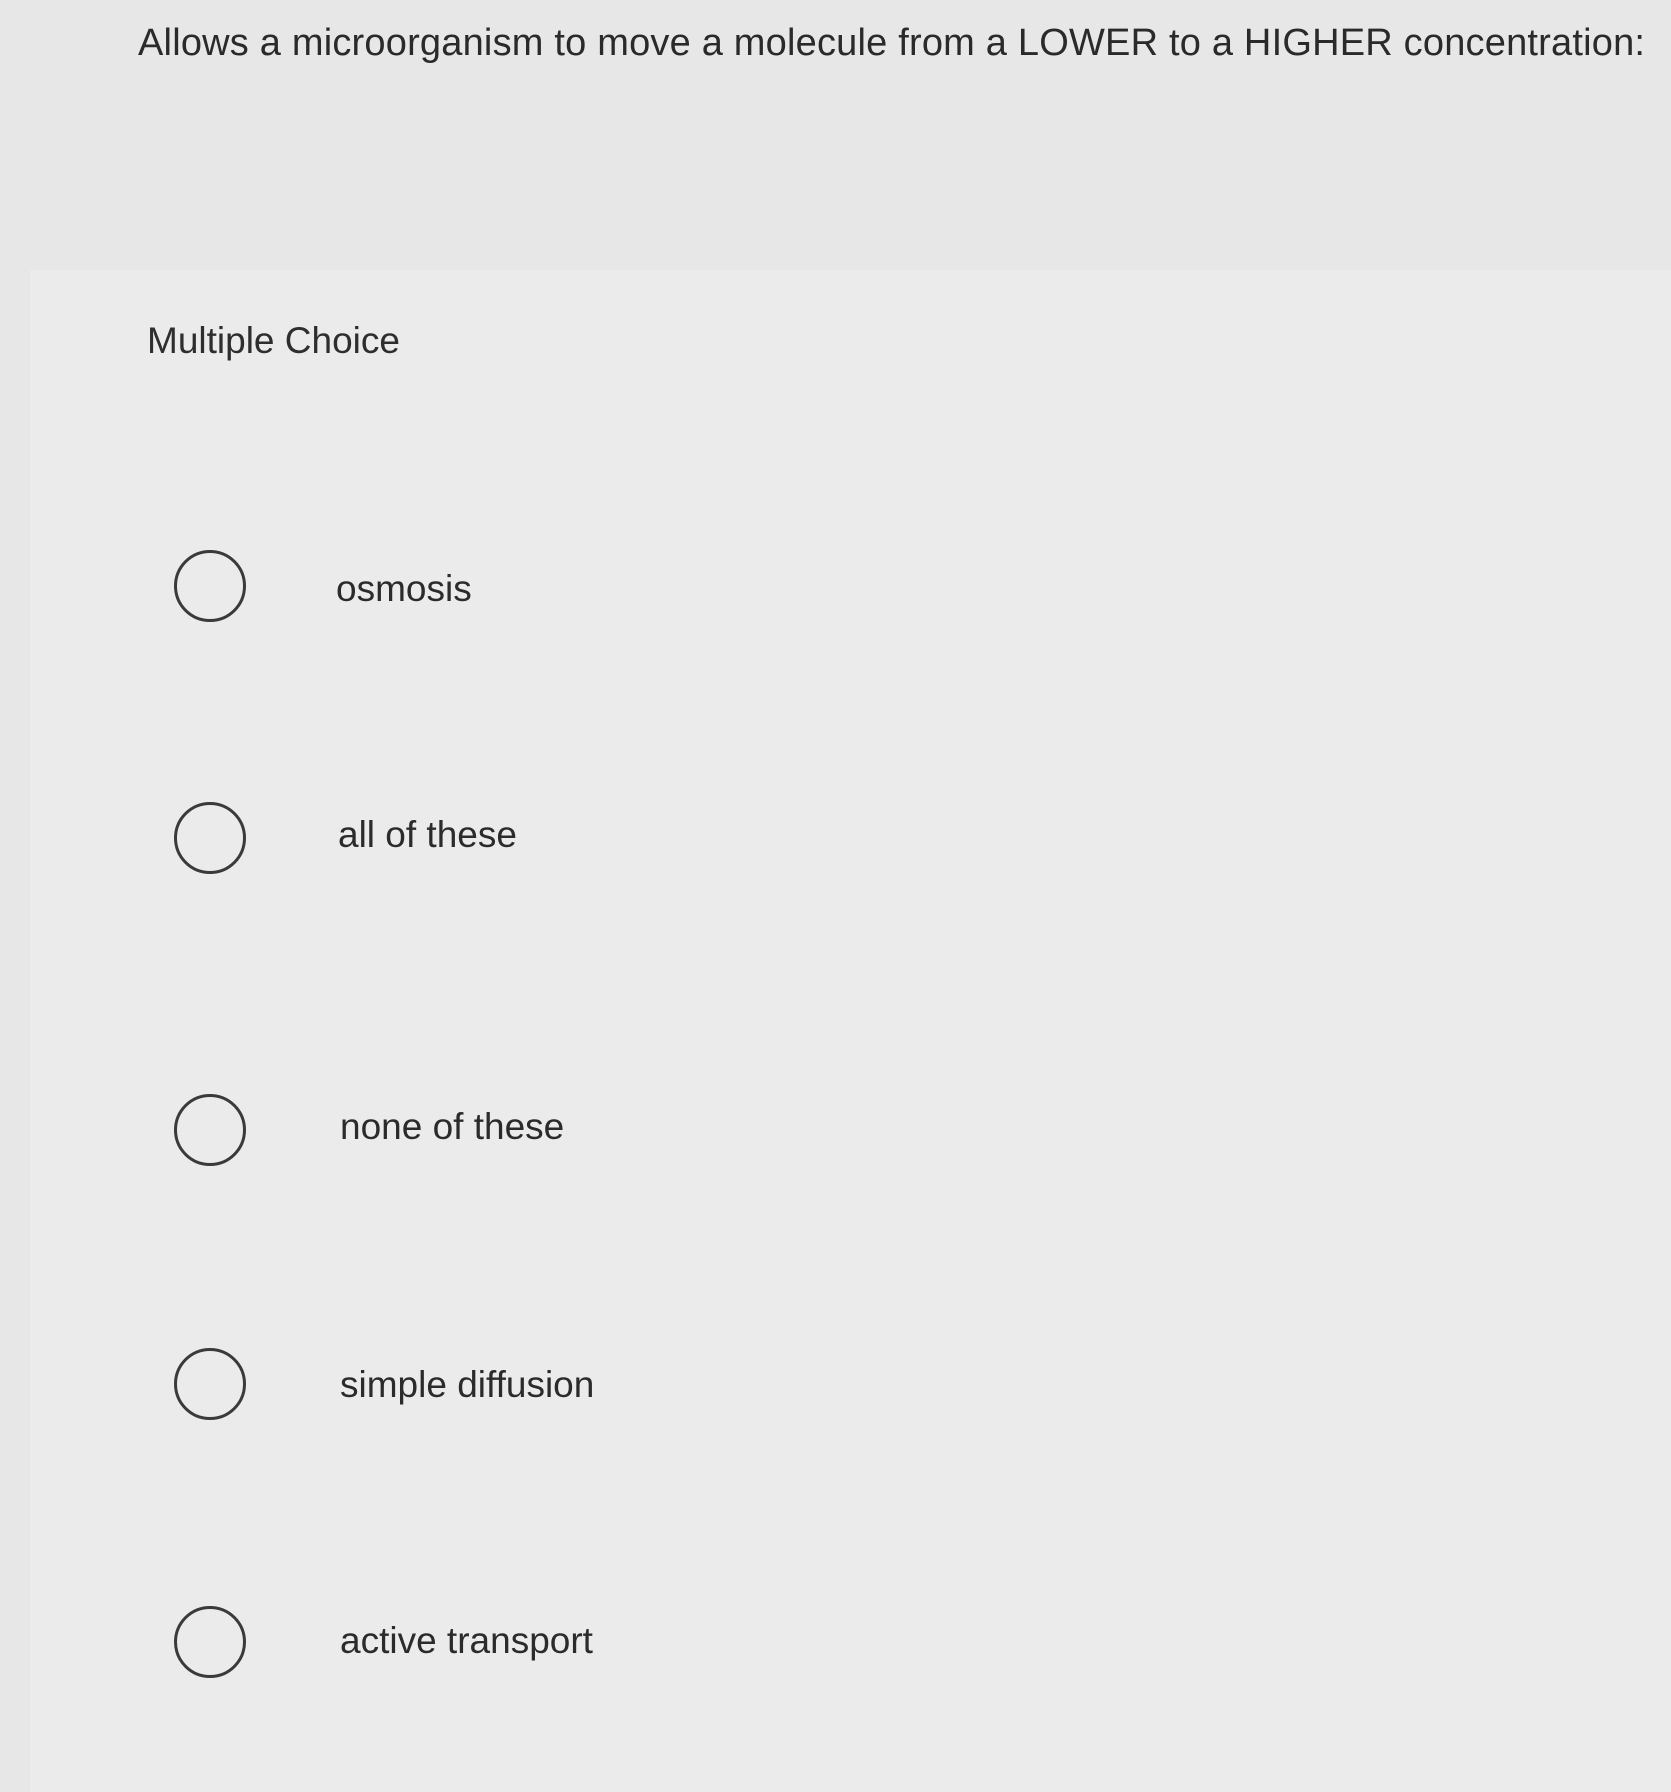 The height and width of the screenshot is (1792, 1671). What do you see at coordinates (875, 1646) in the screenshot?
I see `option-active-transport: active transport` at bounding box center [875, 1646].